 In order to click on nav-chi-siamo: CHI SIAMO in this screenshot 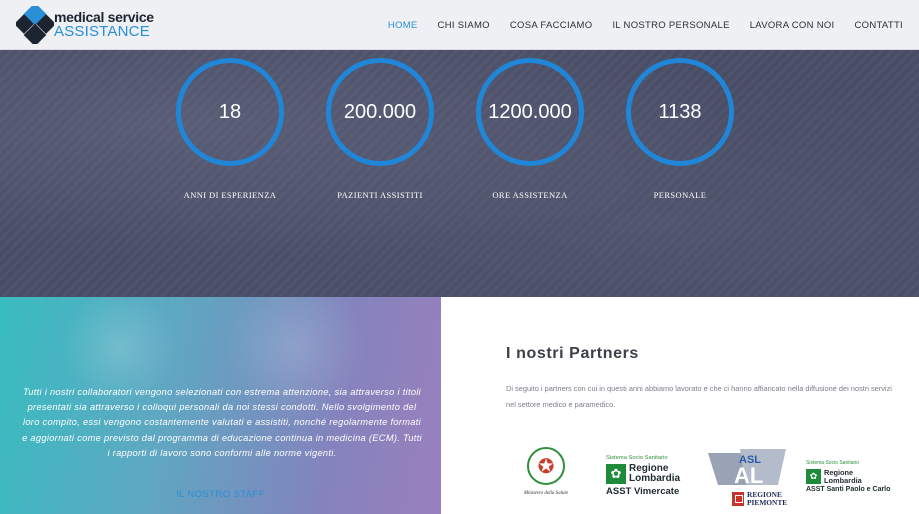, I will do `click(464, 25)`.